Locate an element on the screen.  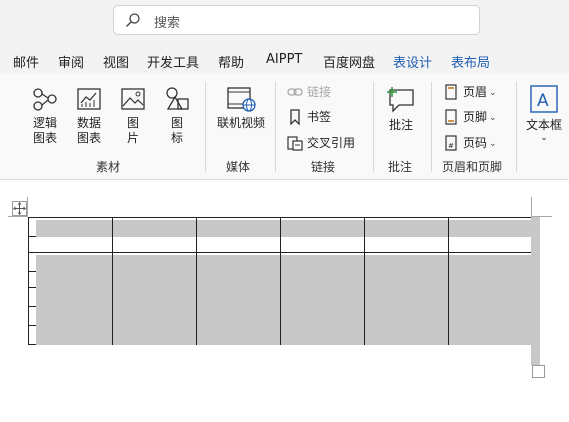
footer-button: 页脚 ⌄ is located at coordinates (473, 117).